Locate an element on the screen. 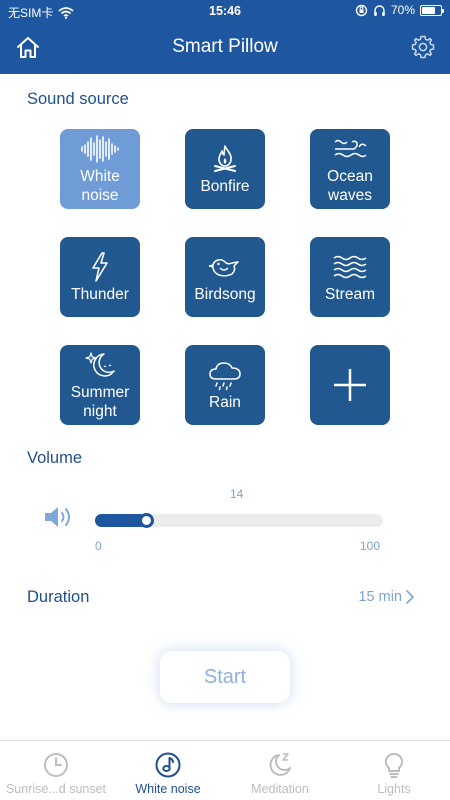 Image resolution: width=450 pixels, height=800 pixels. tile-label: Thunder is located at coordinates (100, 294).